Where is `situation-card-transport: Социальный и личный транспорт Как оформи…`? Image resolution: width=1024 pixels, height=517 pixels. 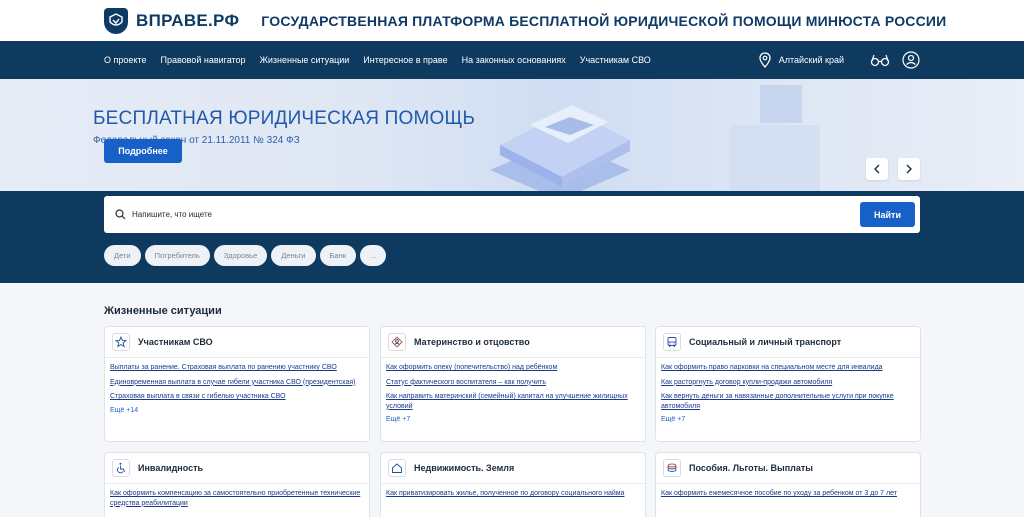 situation-card-transport: Социальный и личный транспорт Как оформи… is located at coordinates (788, 384).